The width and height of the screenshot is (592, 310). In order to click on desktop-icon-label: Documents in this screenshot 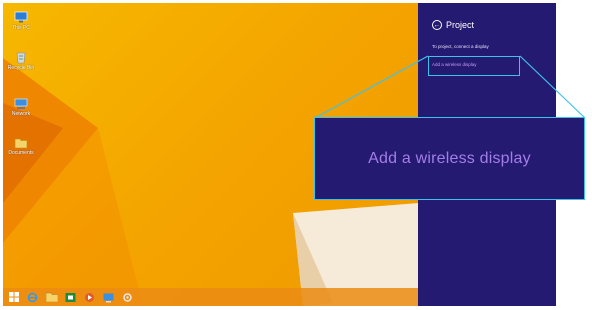, I will do `click(21, 153)`.